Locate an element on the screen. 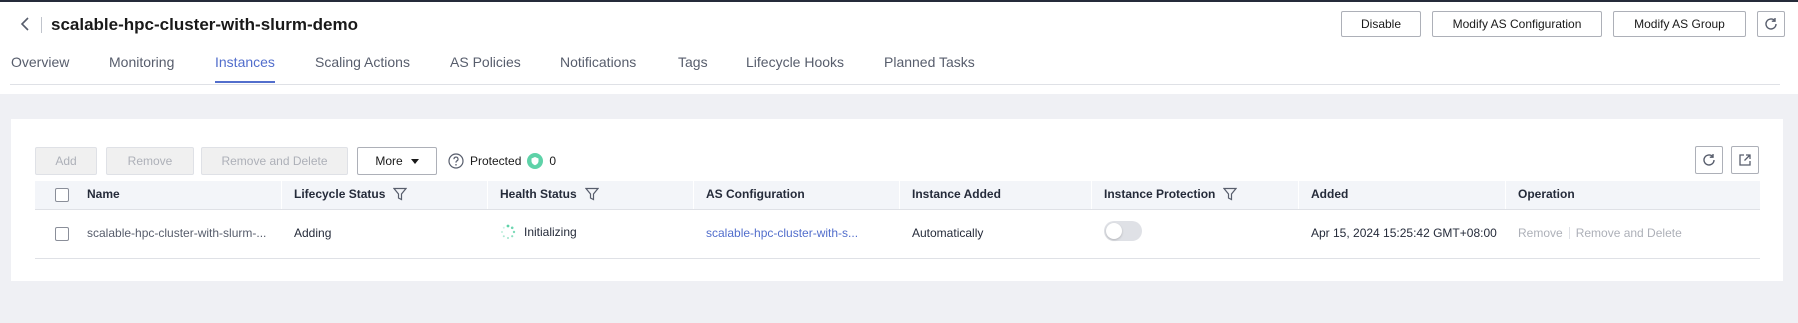 Image resolution: width=1798 pixels, height=323 pixels. tab-planned-tasks: Planned Tasks is located at coordinates (929, 62).